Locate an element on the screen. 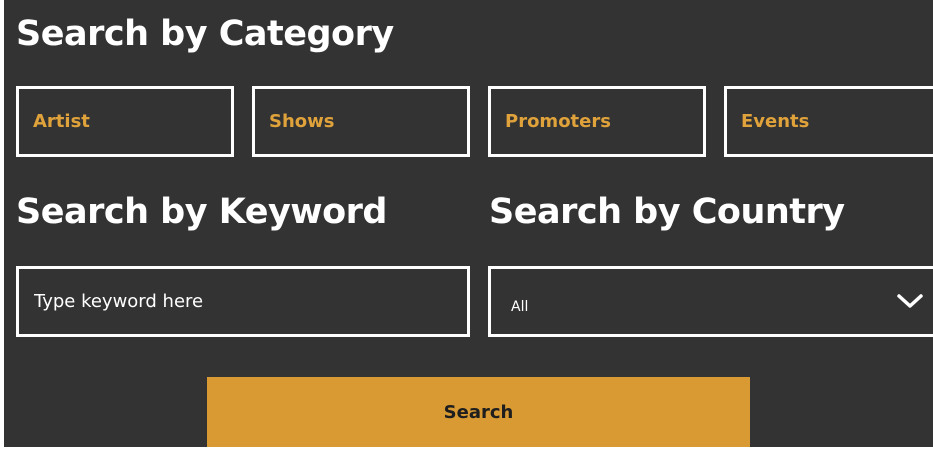 This screenshot has height=449, width=933. keyword-field is located at coordinates (243, 301).